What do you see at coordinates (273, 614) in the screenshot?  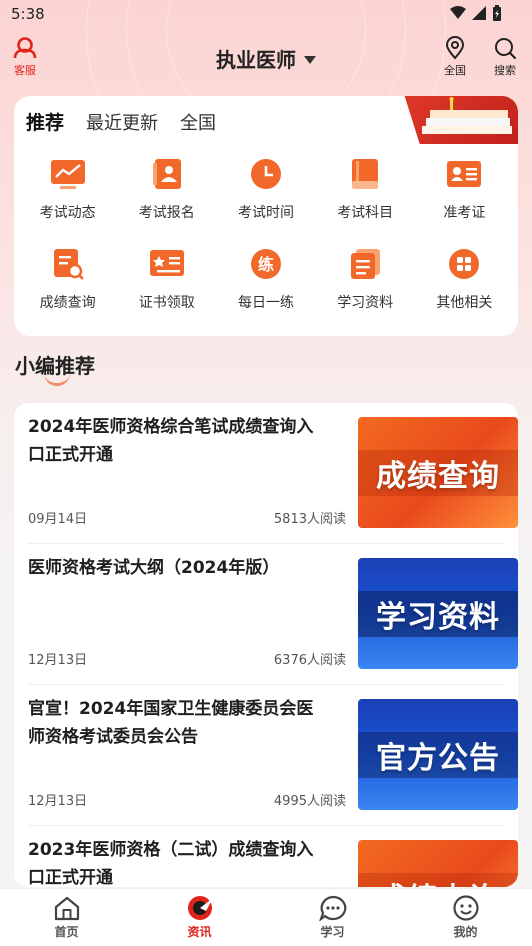 I see `news-item: 医师资格考试大纲（2024年版） 12月13日 6376人阅读 学习资料` at bounding box center [273, 614].